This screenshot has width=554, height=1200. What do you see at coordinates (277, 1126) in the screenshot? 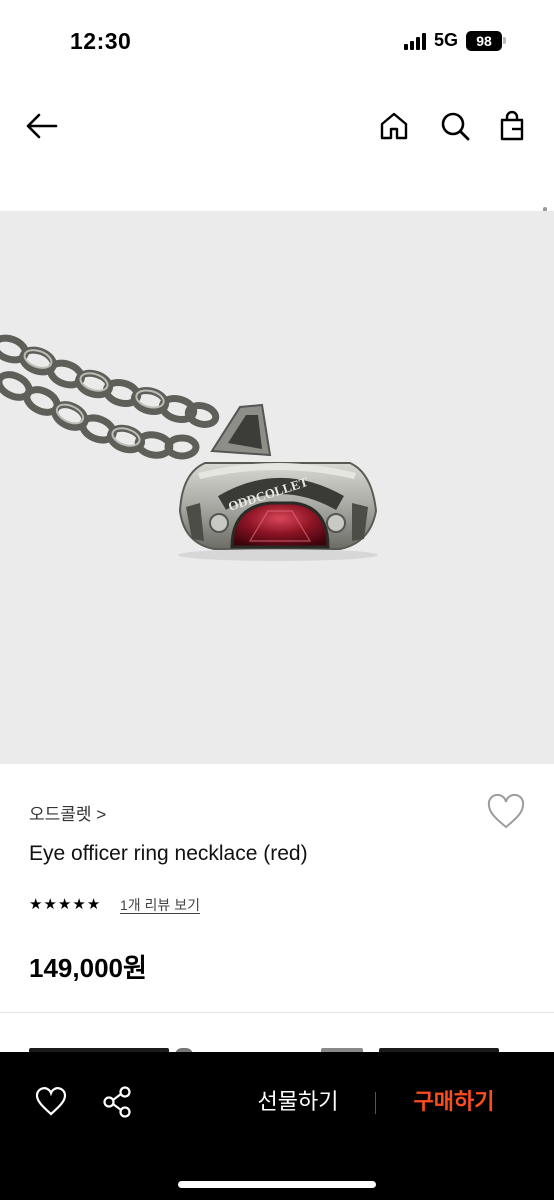
I see `bottom-action-bar: 선물하기 구매하기` at bounding box center [277, 1126].